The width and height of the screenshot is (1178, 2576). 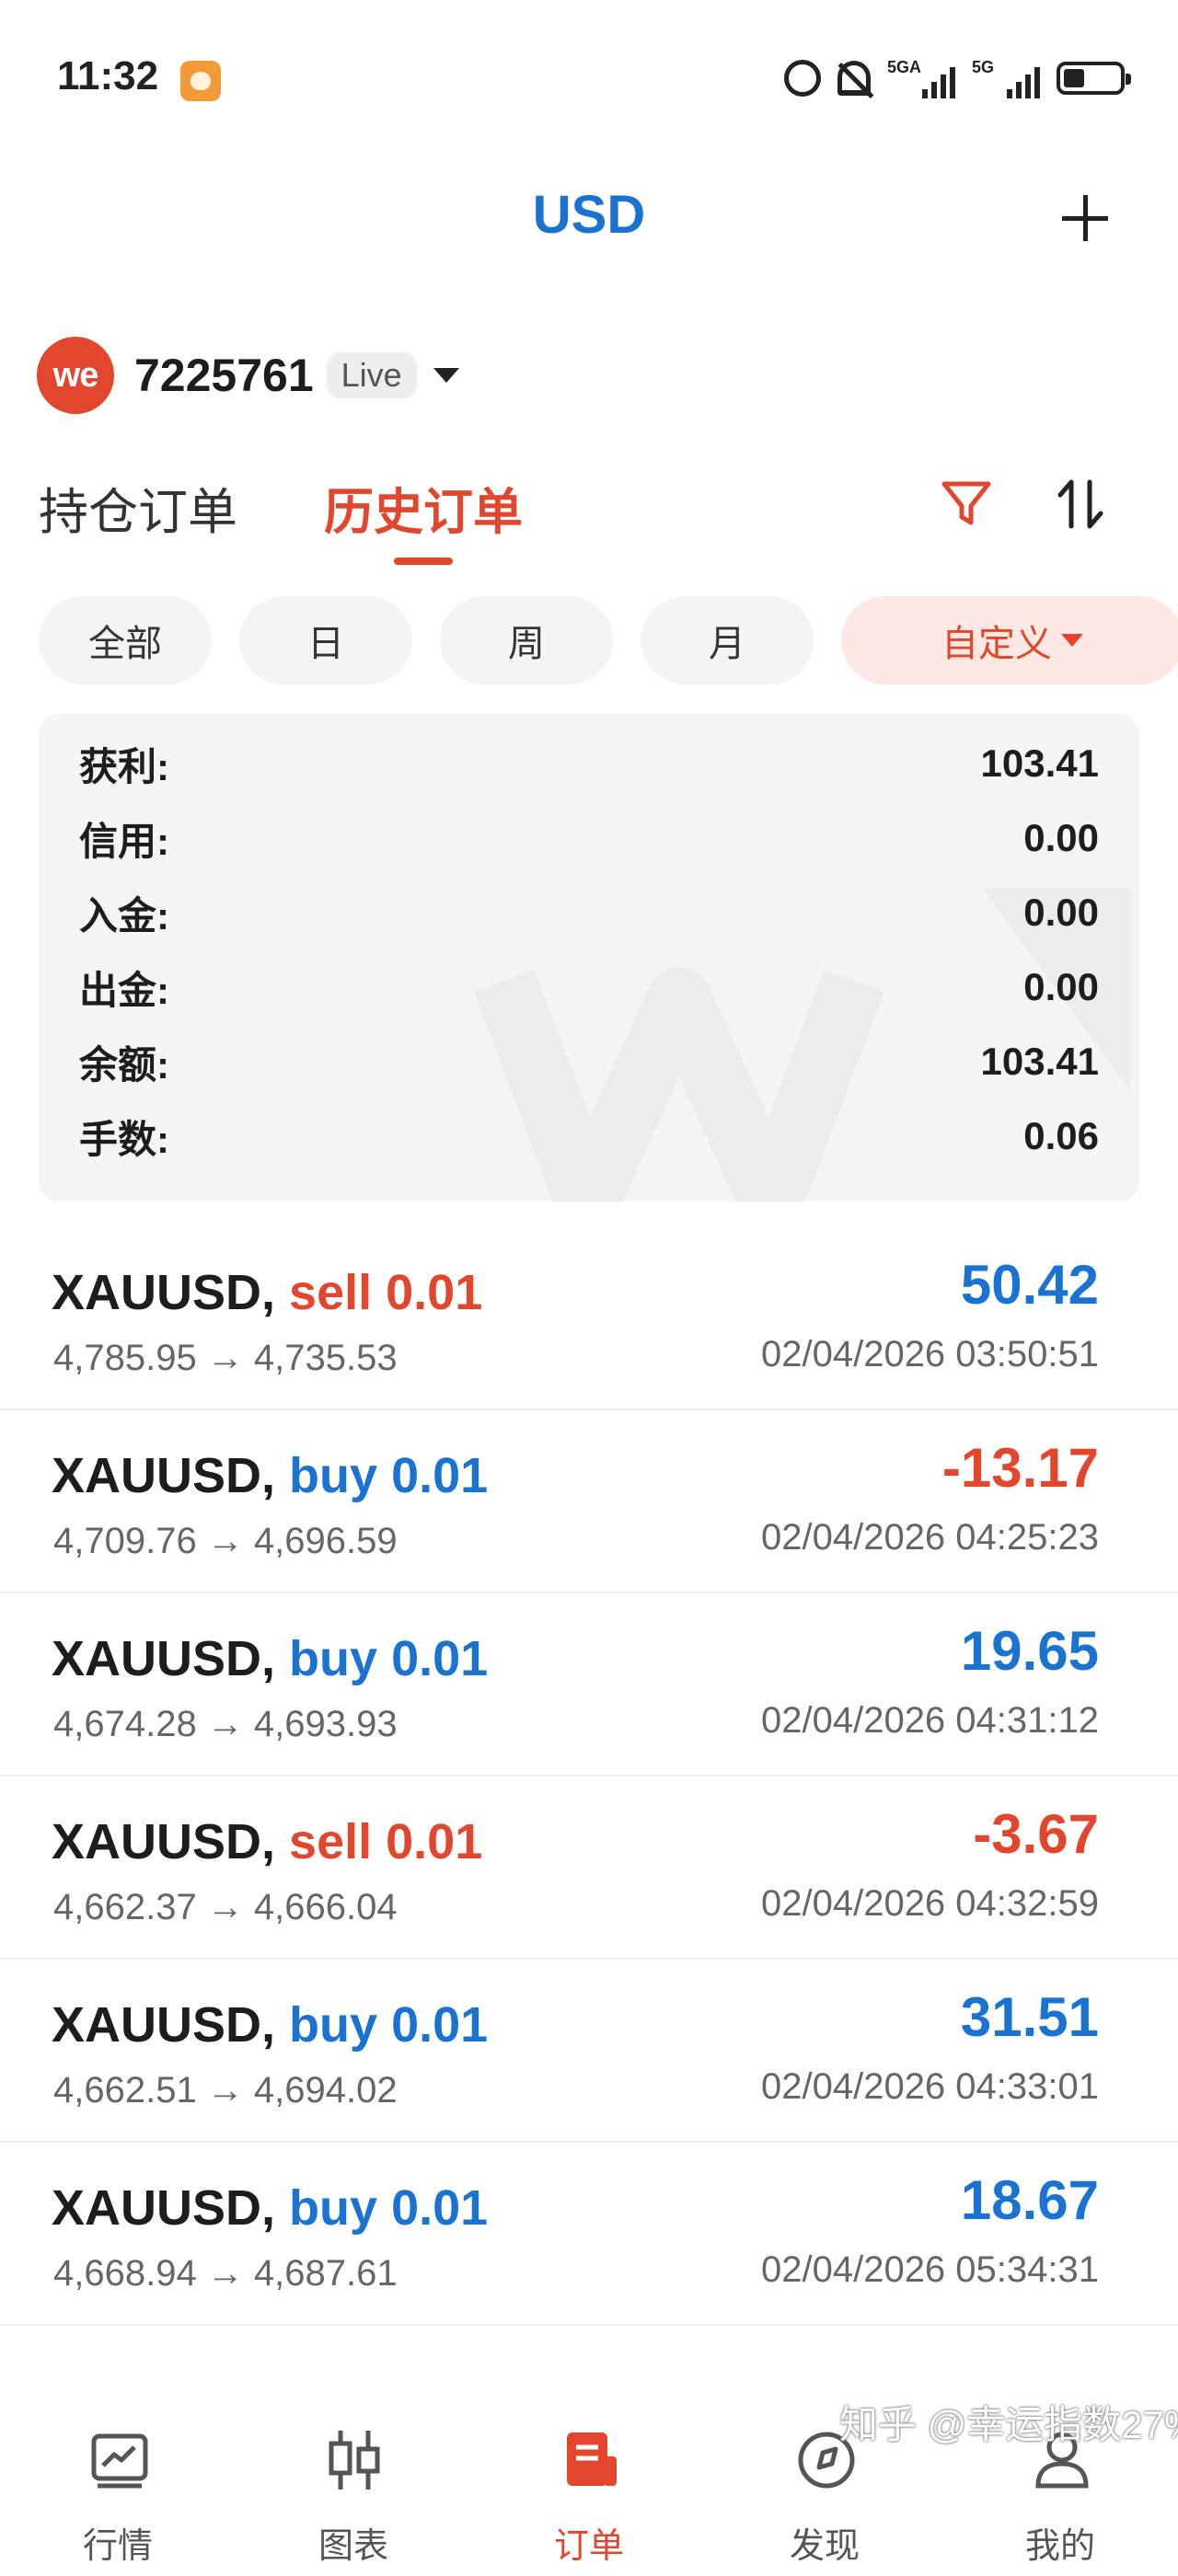 I want to click on summary-label: 入金:, so click(x=124, y=915).